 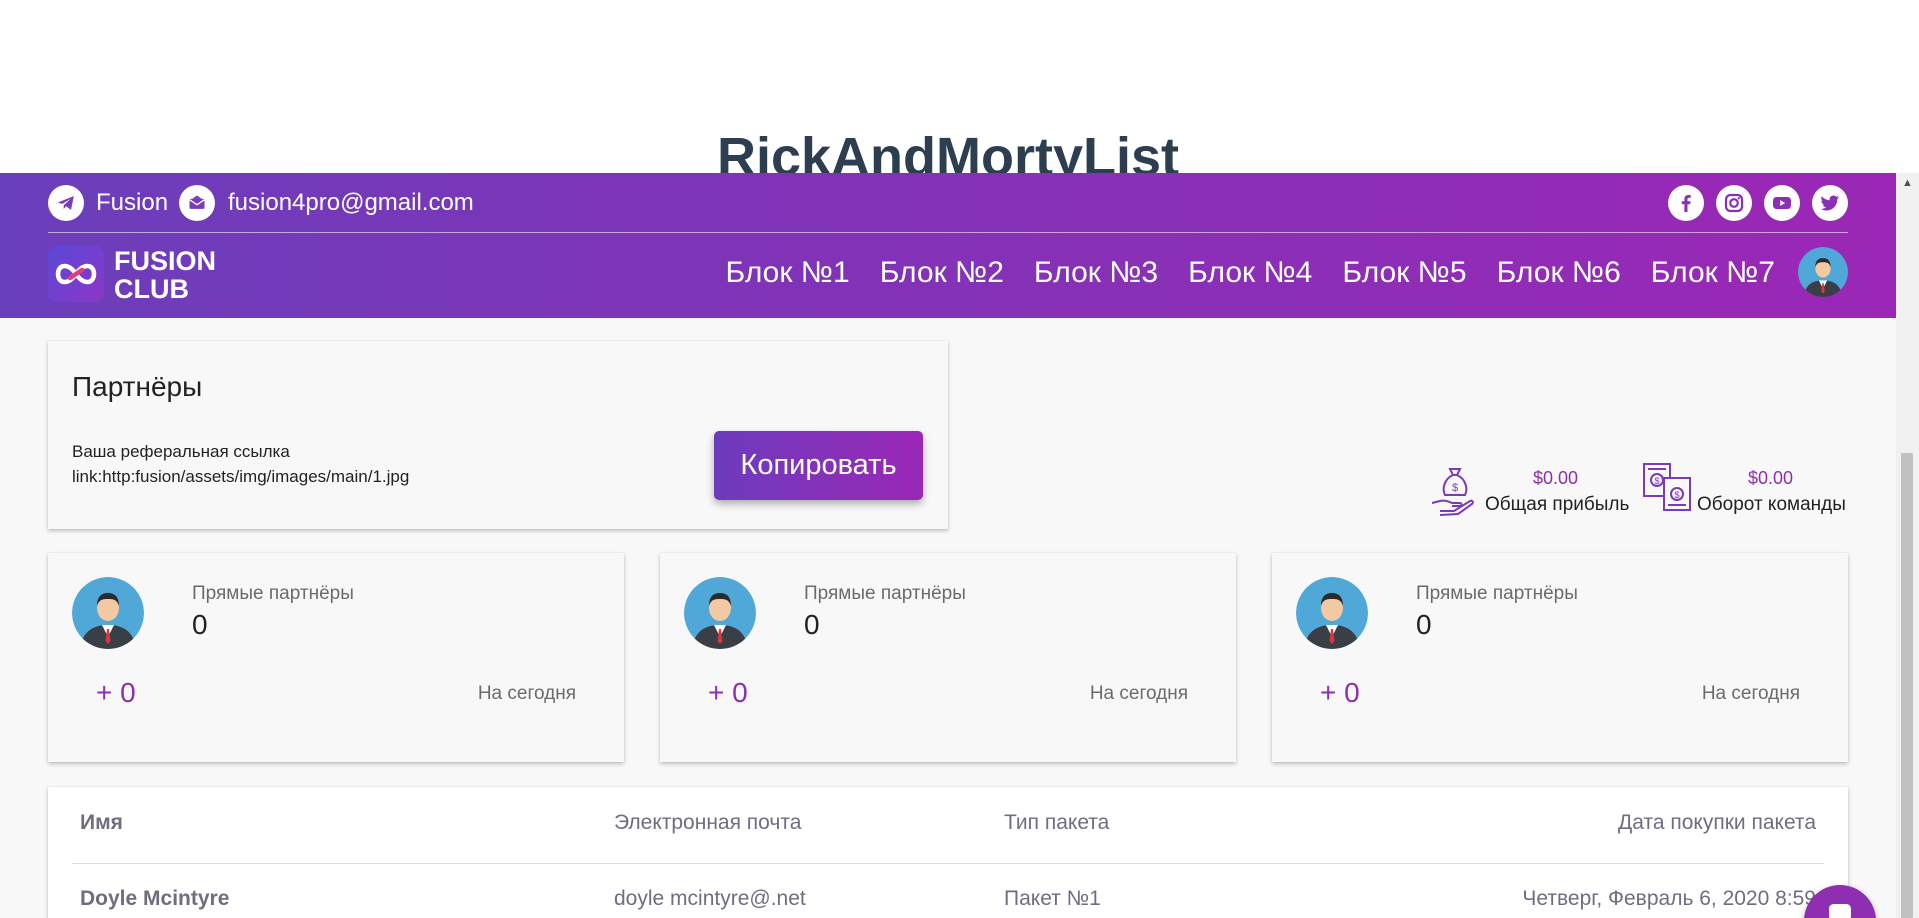 I want to click on chat-icon, so click(x=1840, y=909).